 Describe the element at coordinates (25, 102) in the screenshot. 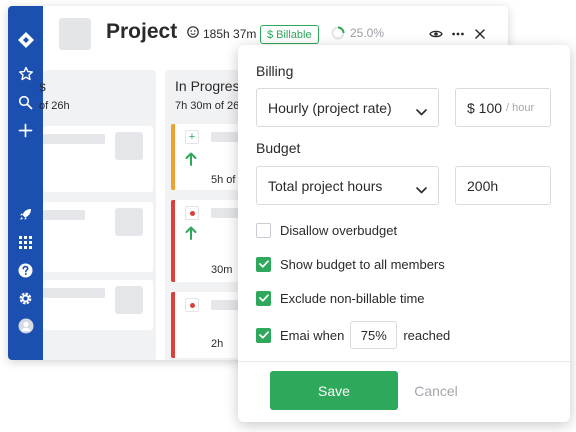

I see `search-icon` at that location.